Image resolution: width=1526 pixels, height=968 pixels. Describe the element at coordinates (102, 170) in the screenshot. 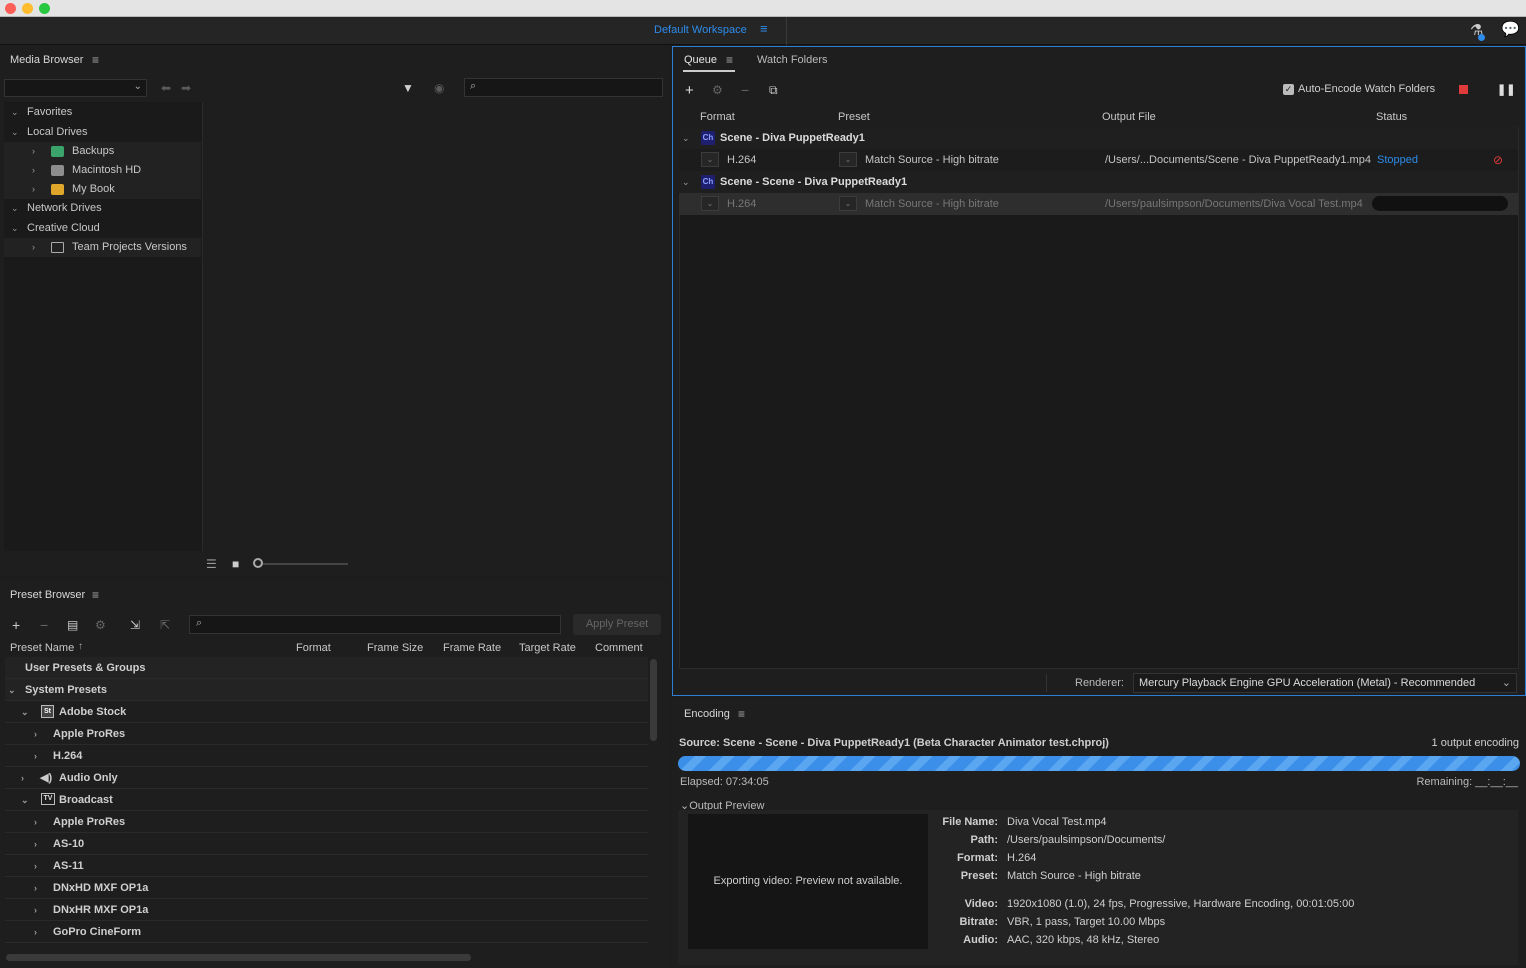

I see `tree-item-macintosh-hd: › Macintosh HD` at that location.